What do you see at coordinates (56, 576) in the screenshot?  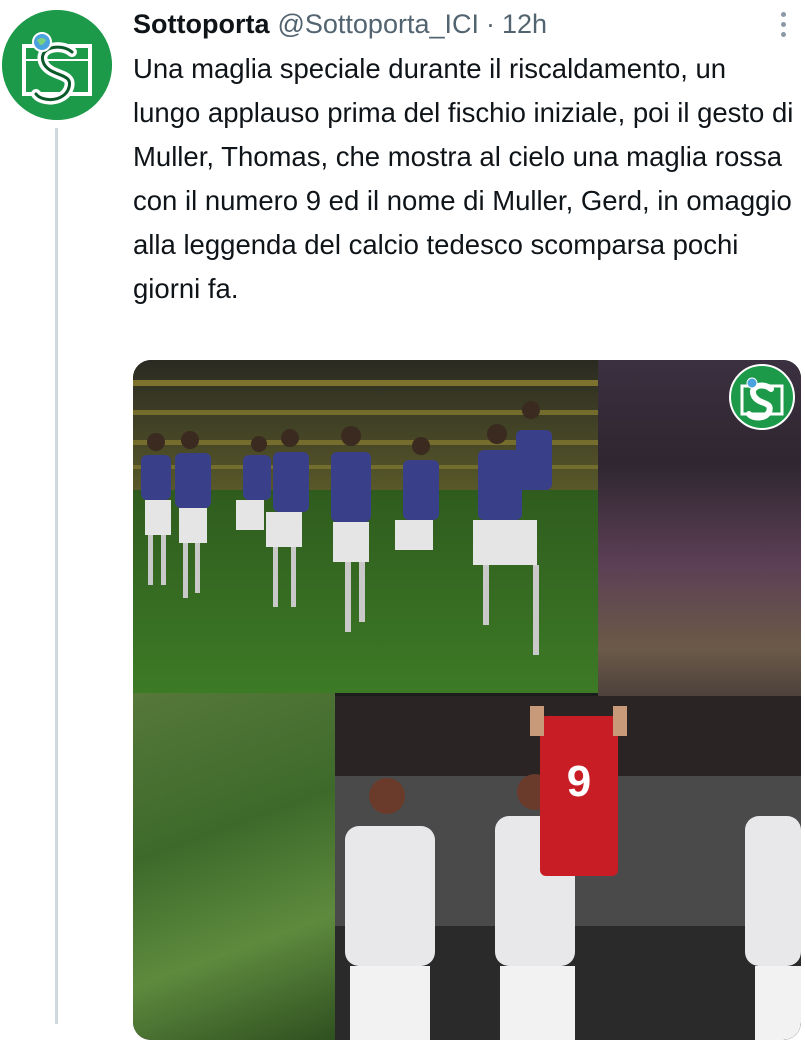 I see `thread-line` at bounding box center [56, 576].